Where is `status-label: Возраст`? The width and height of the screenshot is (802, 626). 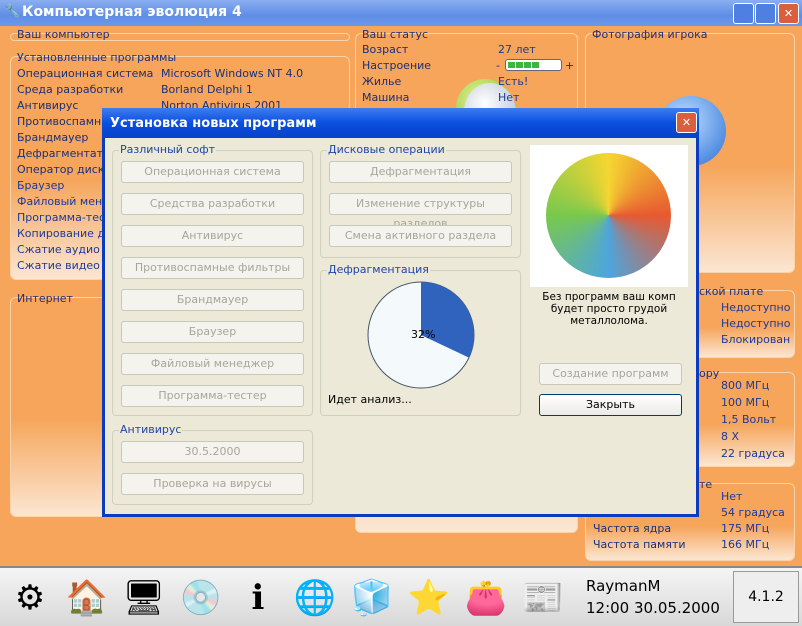
status-label: Возраст is located at coordinates (385, 49).